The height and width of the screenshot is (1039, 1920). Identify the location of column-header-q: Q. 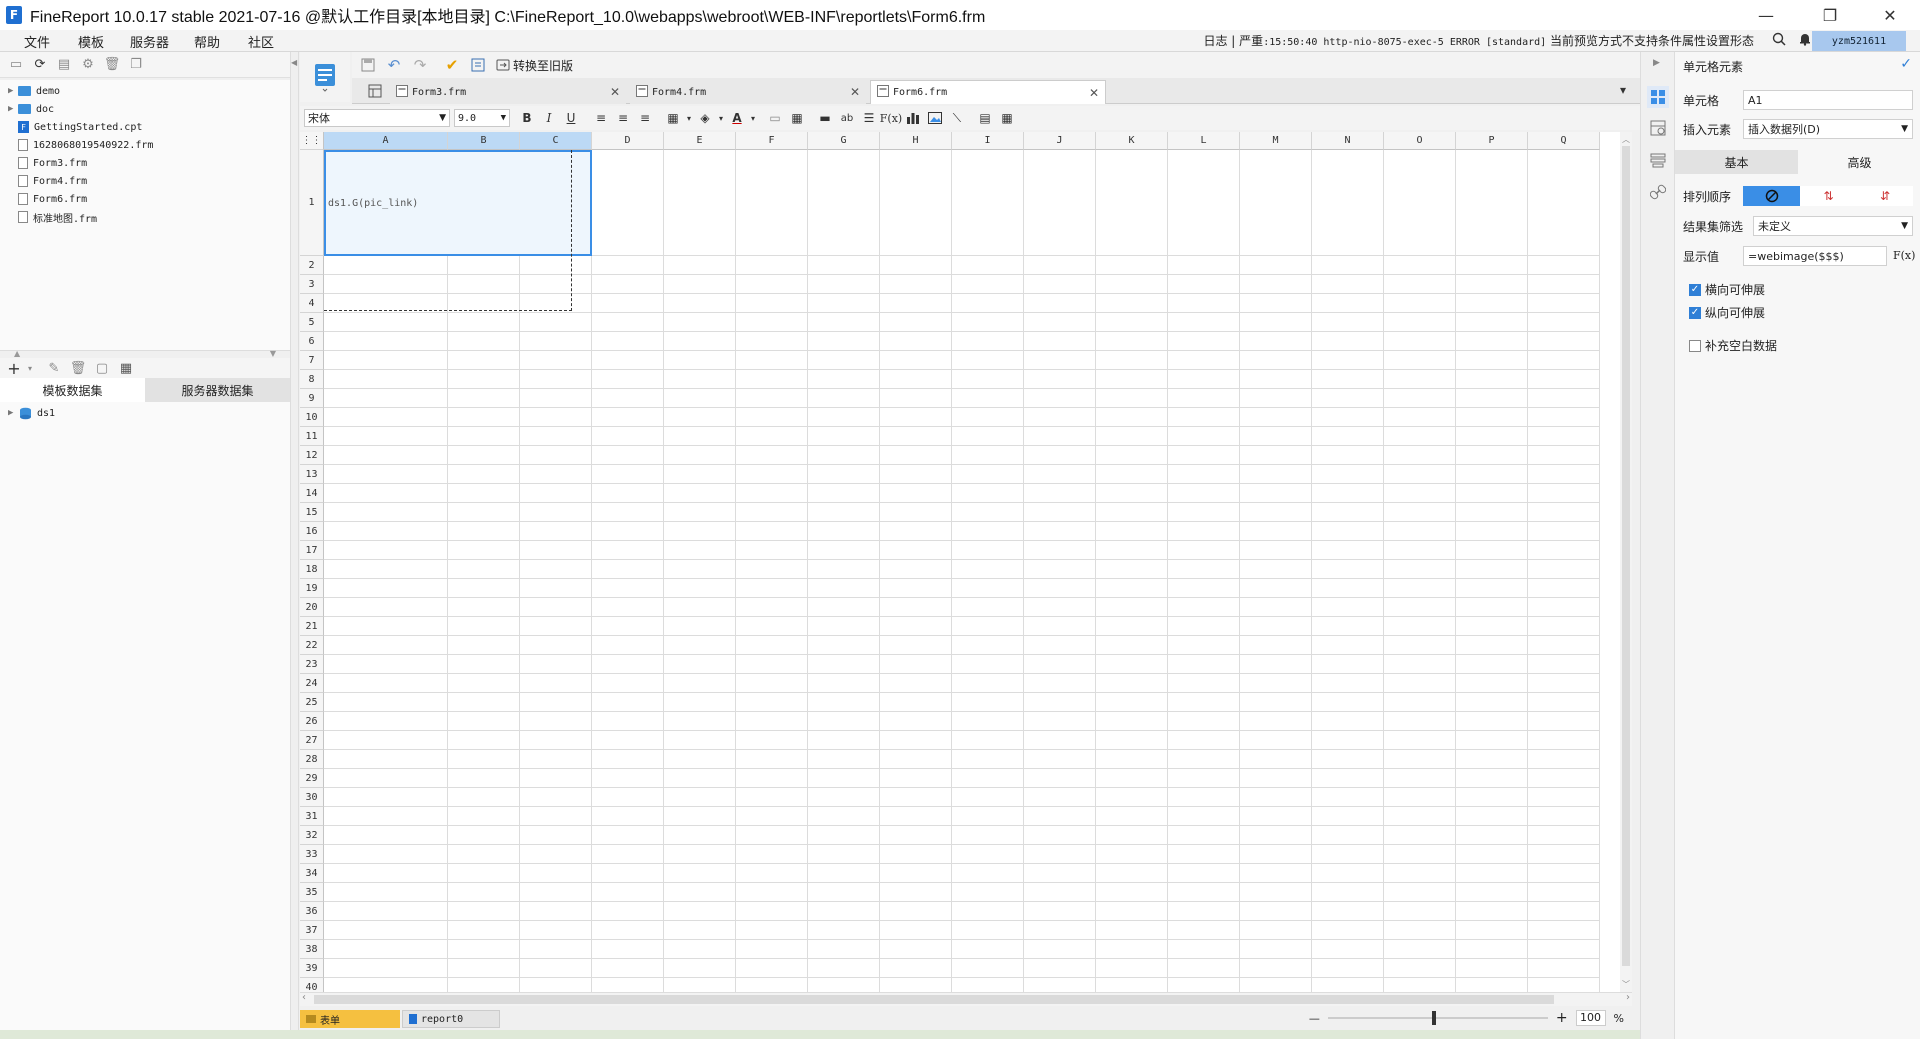
(1564, 141).